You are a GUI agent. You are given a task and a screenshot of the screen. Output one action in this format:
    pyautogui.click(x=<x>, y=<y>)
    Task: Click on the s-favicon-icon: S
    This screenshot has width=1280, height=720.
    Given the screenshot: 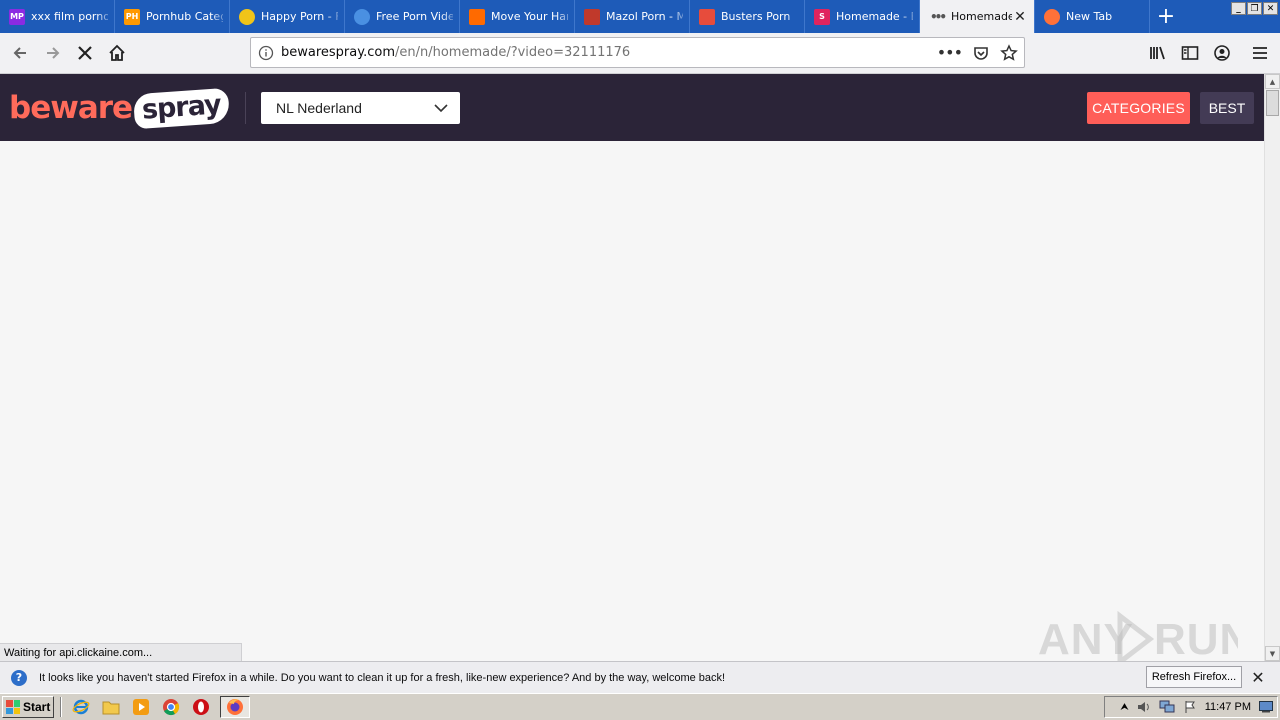 What is the action you would take?
    pyautogui.click(x=822, y=16)
    